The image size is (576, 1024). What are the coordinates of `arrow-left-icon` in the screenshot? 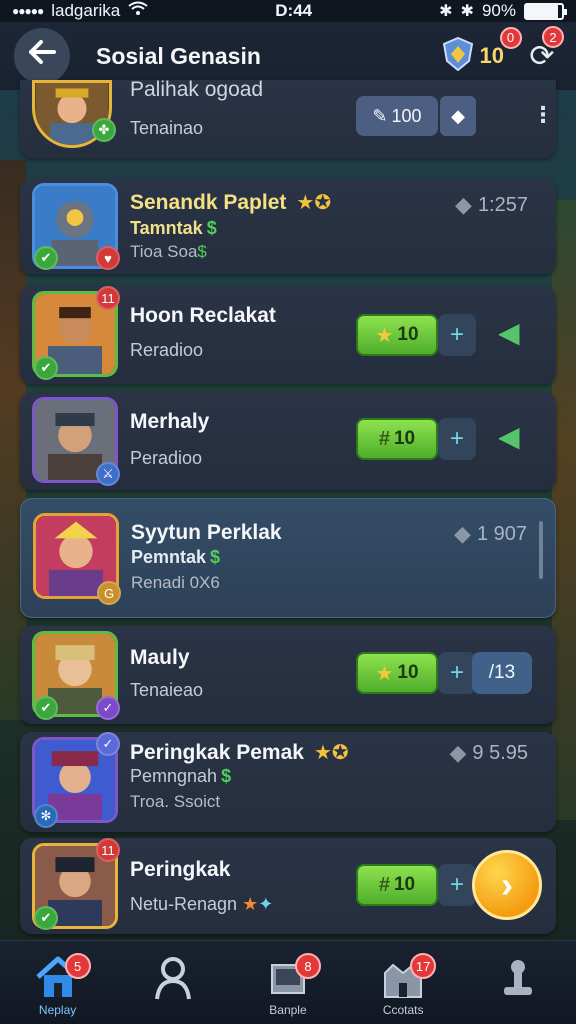 It's located at (42, 56).